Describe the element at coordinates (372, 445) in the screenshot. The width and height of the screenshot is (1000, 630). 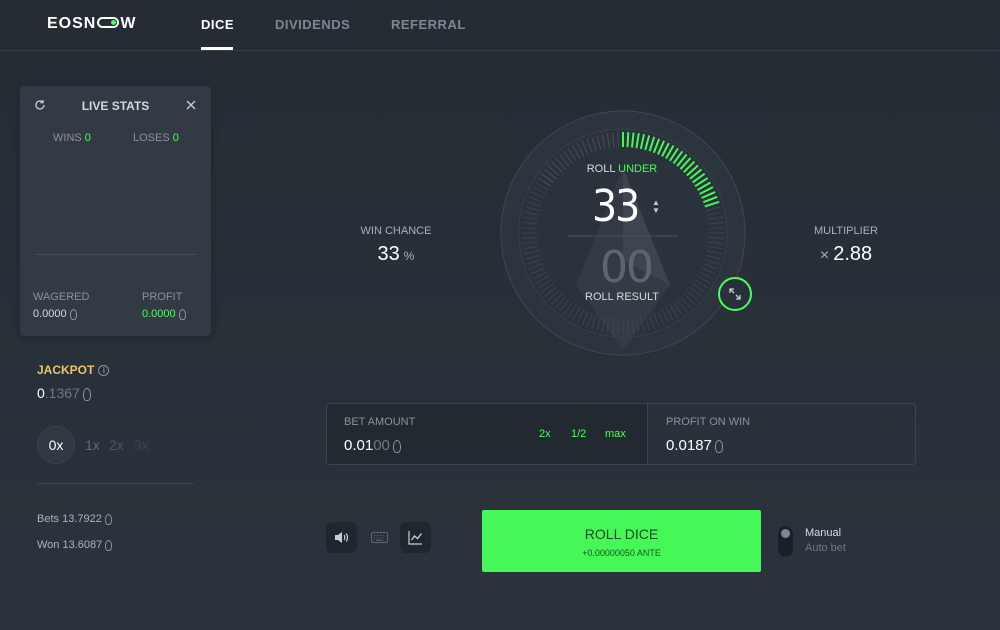
I see `bet-amount-input: 0.0100` at that location.